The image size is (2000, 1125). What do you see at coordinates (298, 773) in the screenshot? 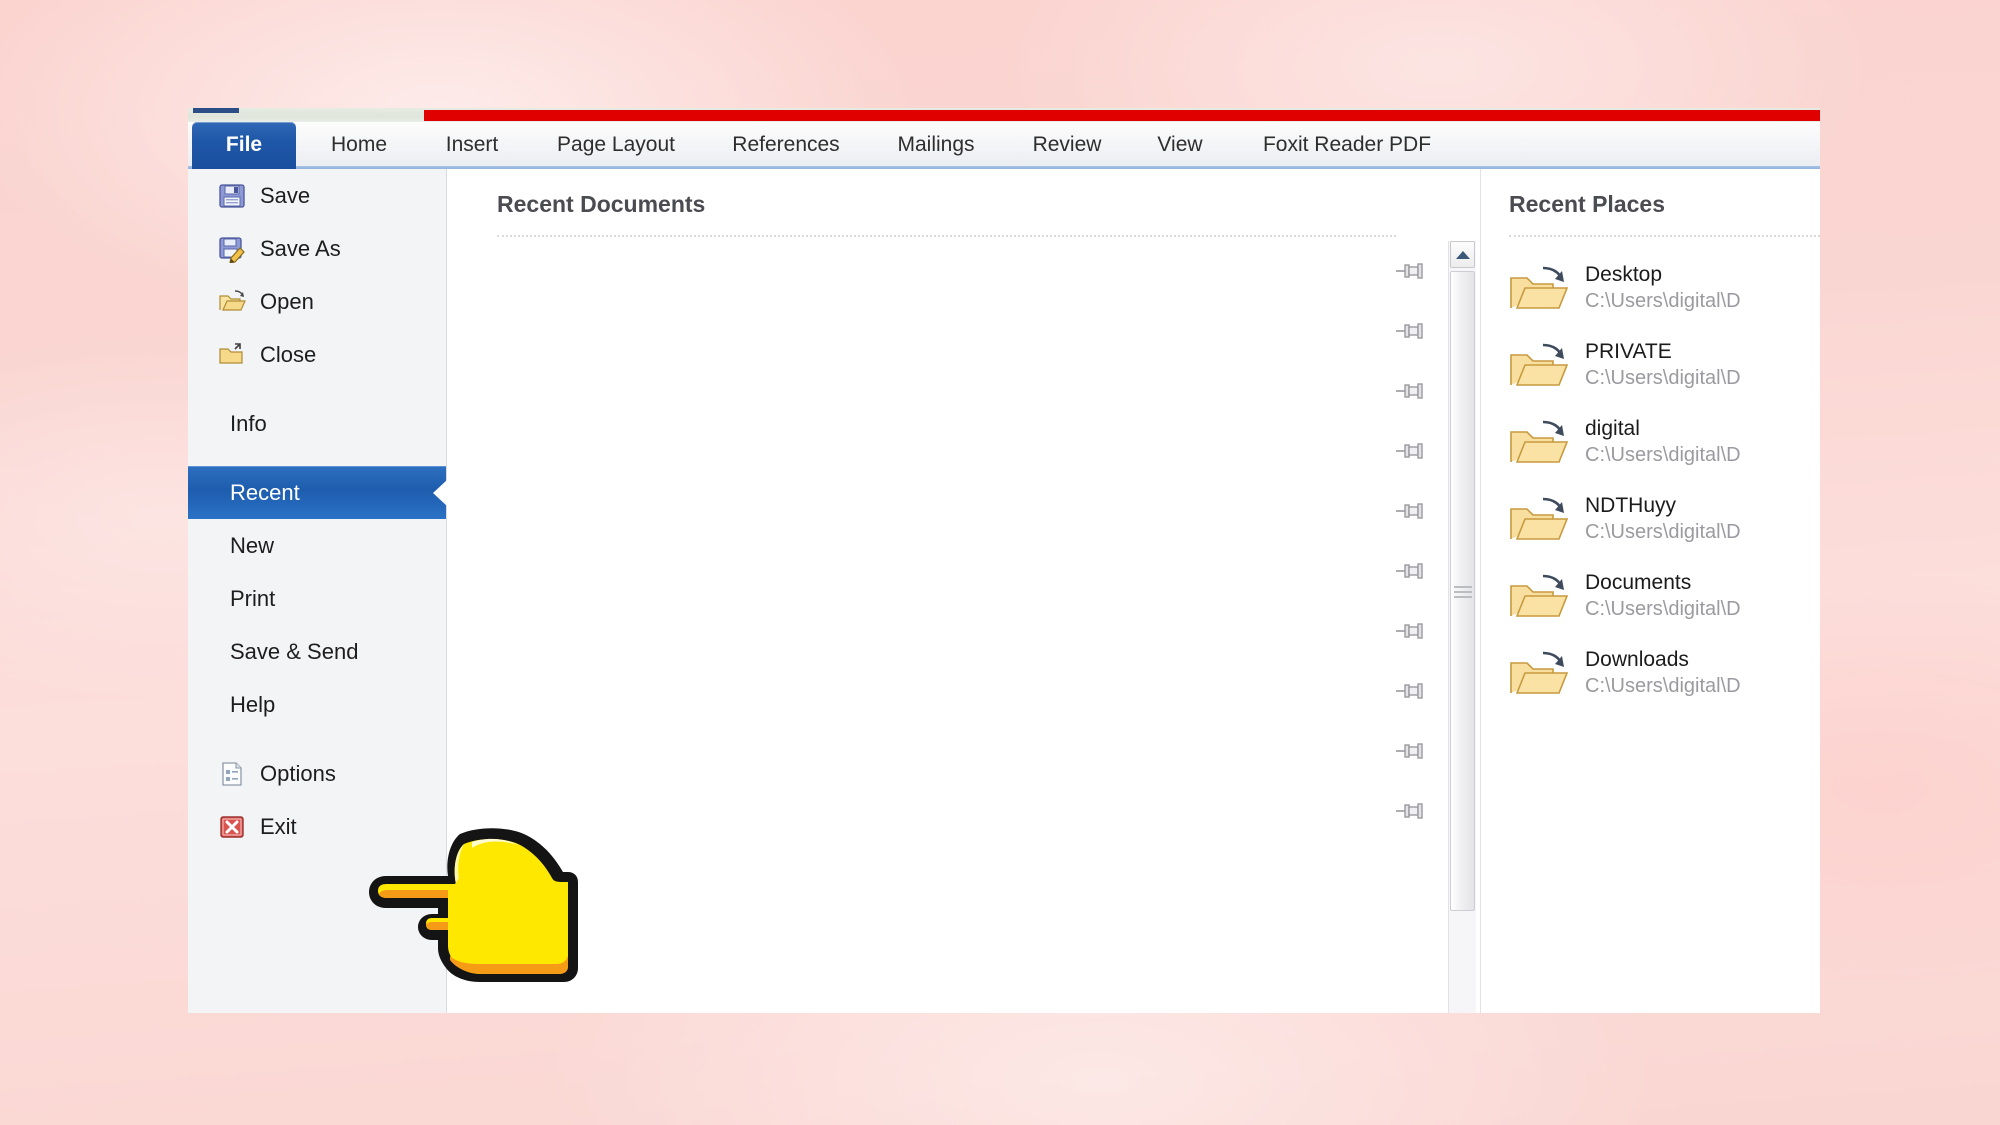
I see `nav-item-label: Options` at bounding box center [298, 773].